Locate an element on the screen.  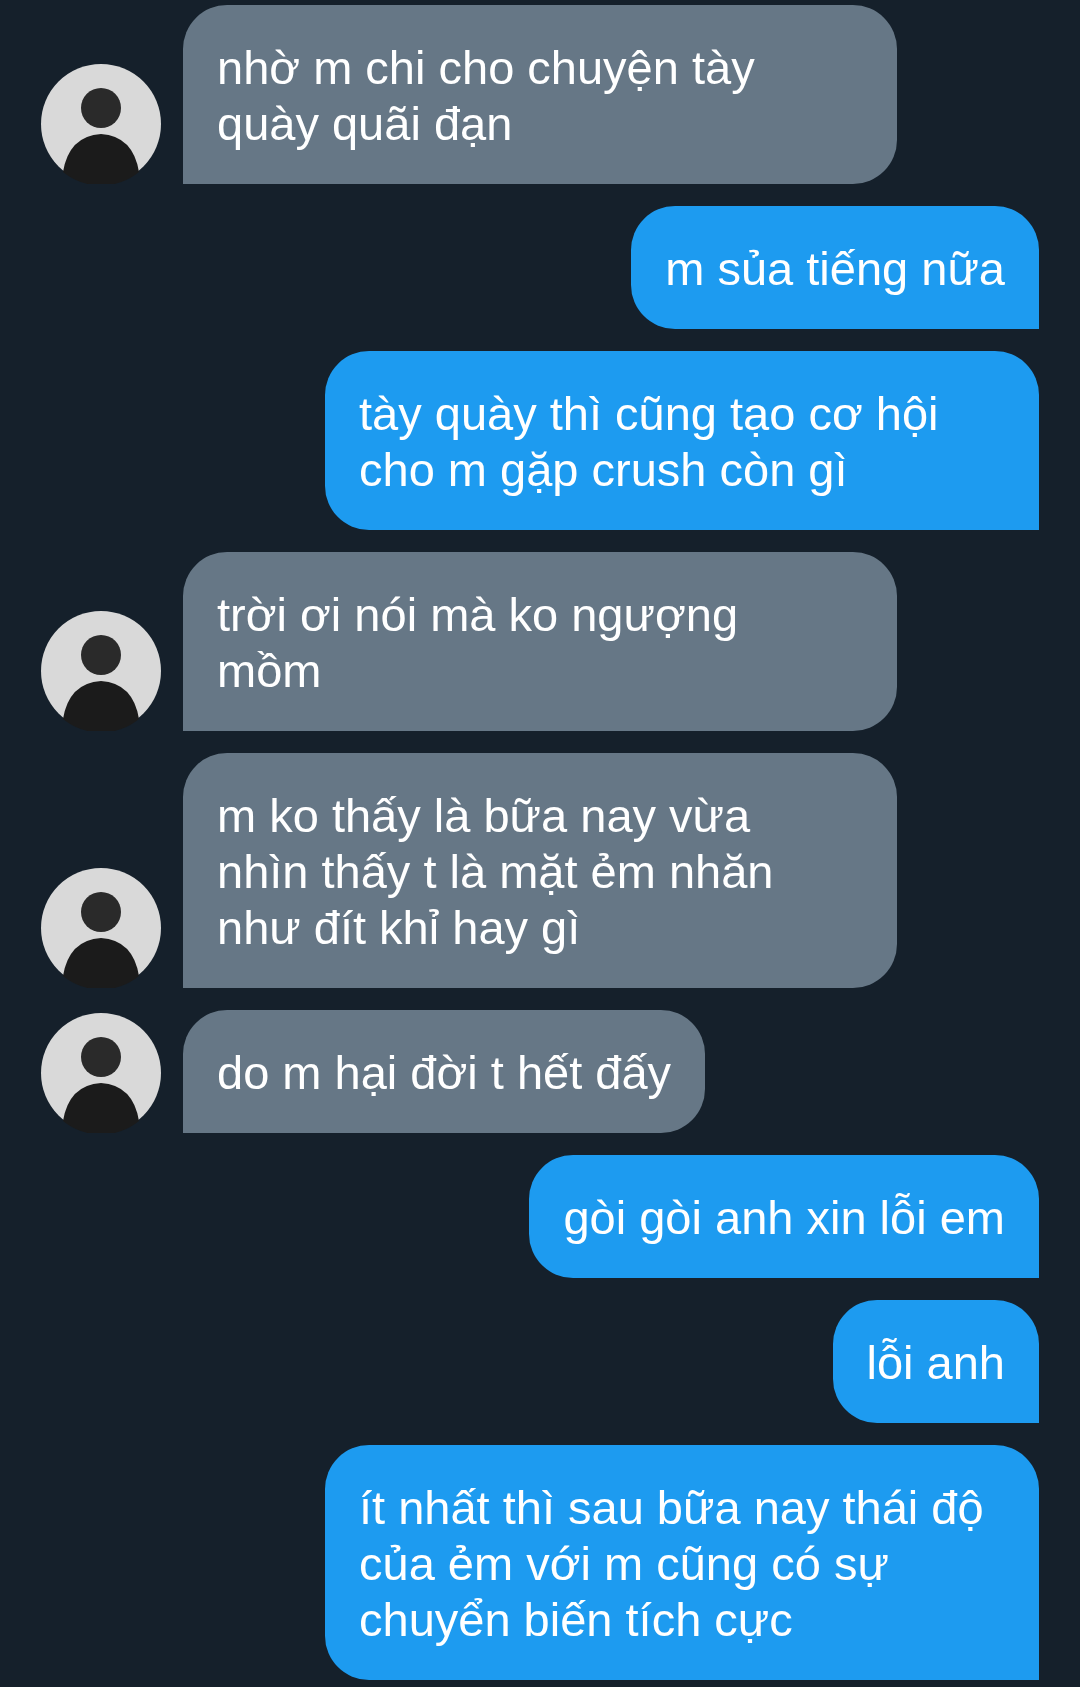
received-message: m ko thấy là bữa nay vừa nhìn thấy t là mặt ẻm nhăn như đít khỉ hay gì is located at coordinates (540, 870).